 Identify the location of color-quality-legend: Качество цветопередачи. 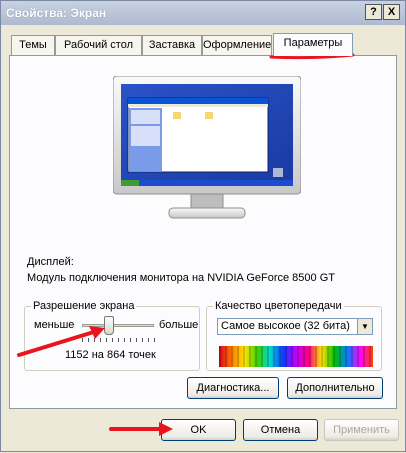
(278, 306).